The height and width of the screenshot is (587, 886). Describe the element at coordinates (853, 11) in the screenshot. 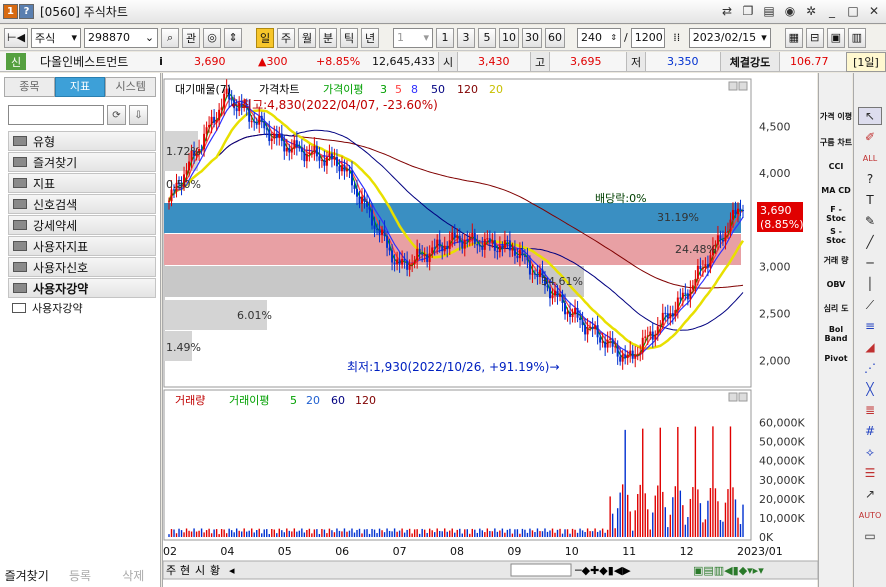

I see `maximize-icon: □` at that location.